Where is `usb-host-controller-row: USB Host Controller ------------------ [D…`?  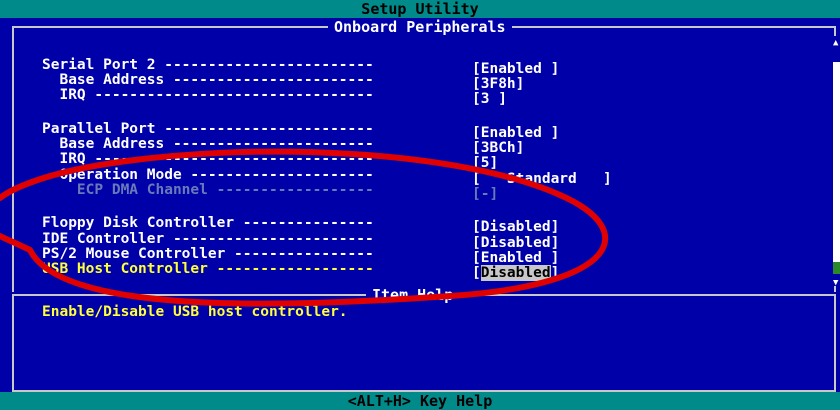 usb-host-controller-row: USB Host Controller ------------------ [D… is located at coordinates (300, 271).